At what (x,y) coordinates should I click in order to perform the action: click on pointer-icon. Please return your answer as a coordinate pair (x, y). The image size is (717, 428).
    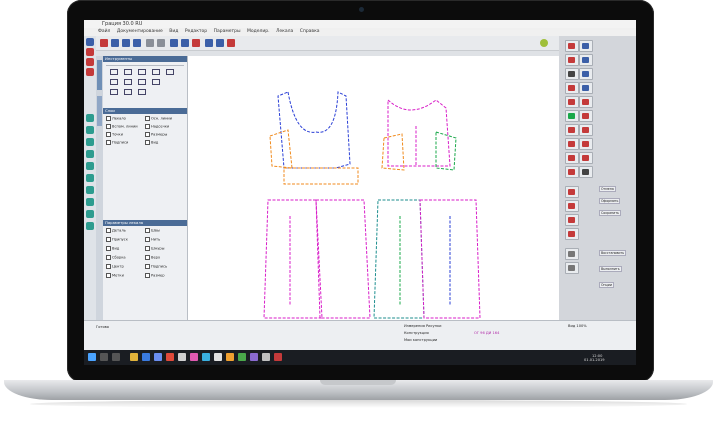
    Looking at the image, I should click on (90, 42).